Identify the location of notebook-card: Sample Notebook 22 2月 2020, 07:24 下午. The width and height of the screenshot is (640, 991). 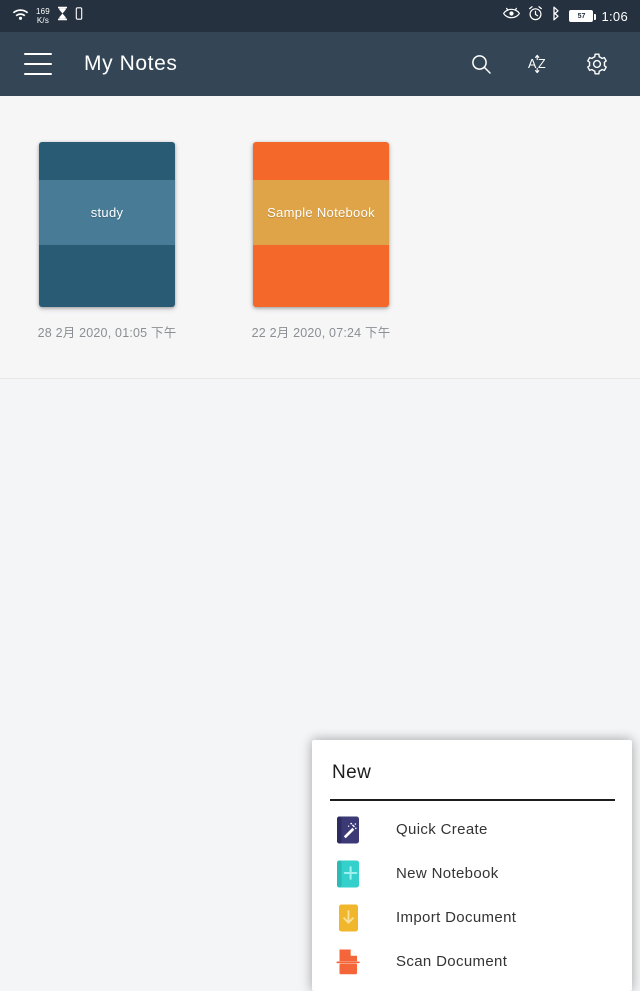
(321, 241).